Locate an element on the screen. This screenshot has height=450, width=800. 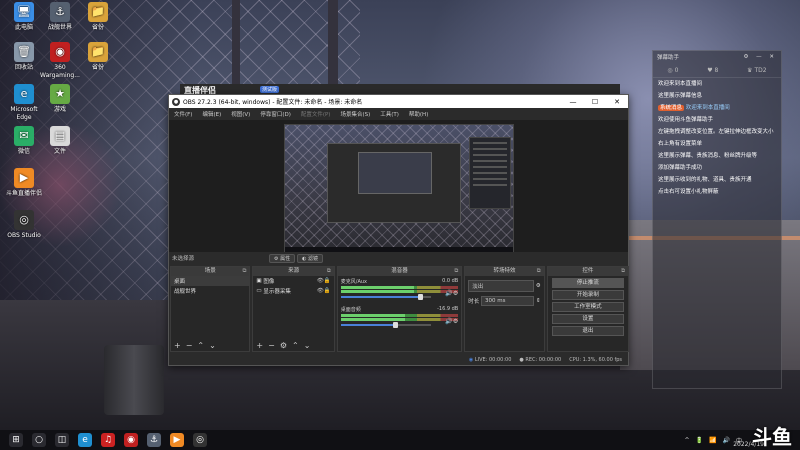
desktop-shortcut: ✉ 微信 is located at coordinates (24, 141).